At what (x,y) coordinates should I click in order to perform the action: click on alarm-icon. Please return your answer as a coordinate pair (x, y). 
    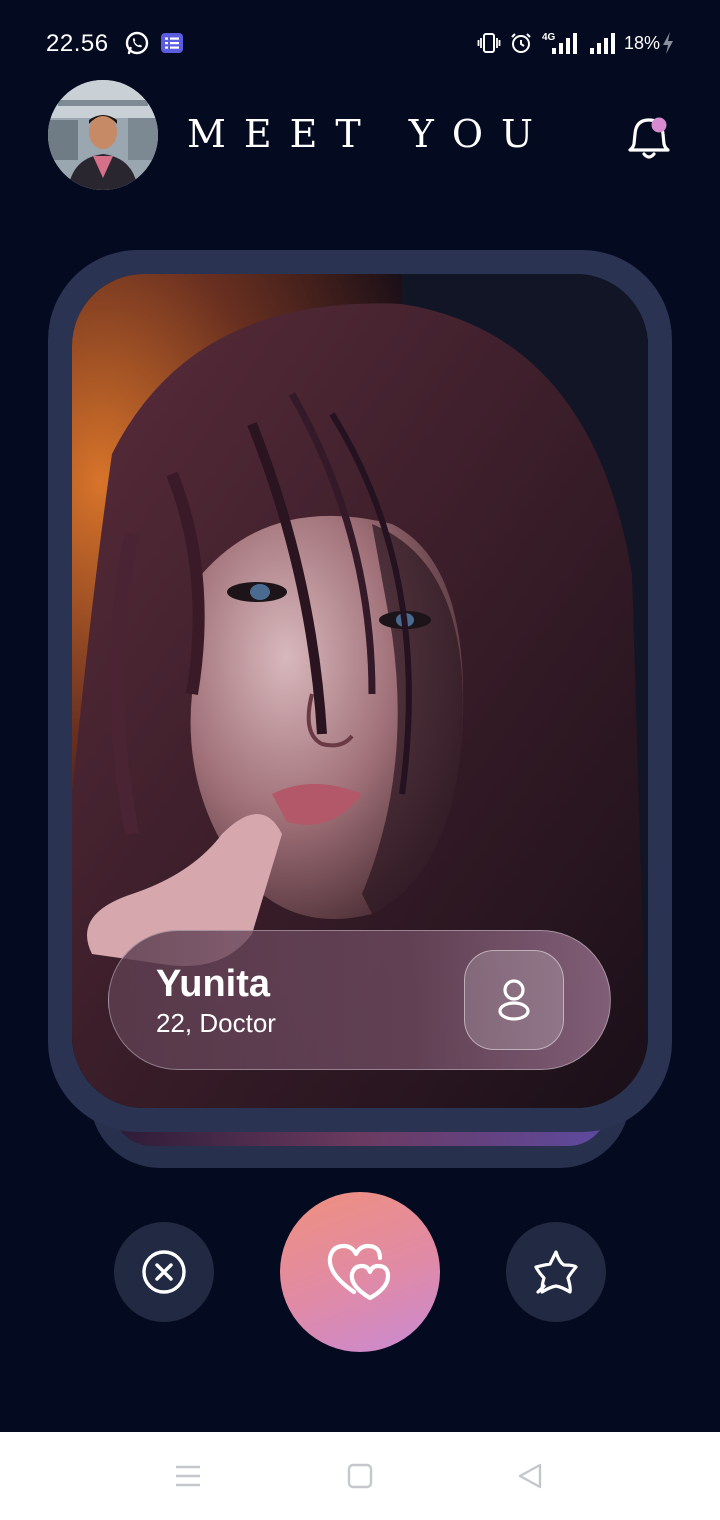
    Looking at the image, I should click on (521, 43).